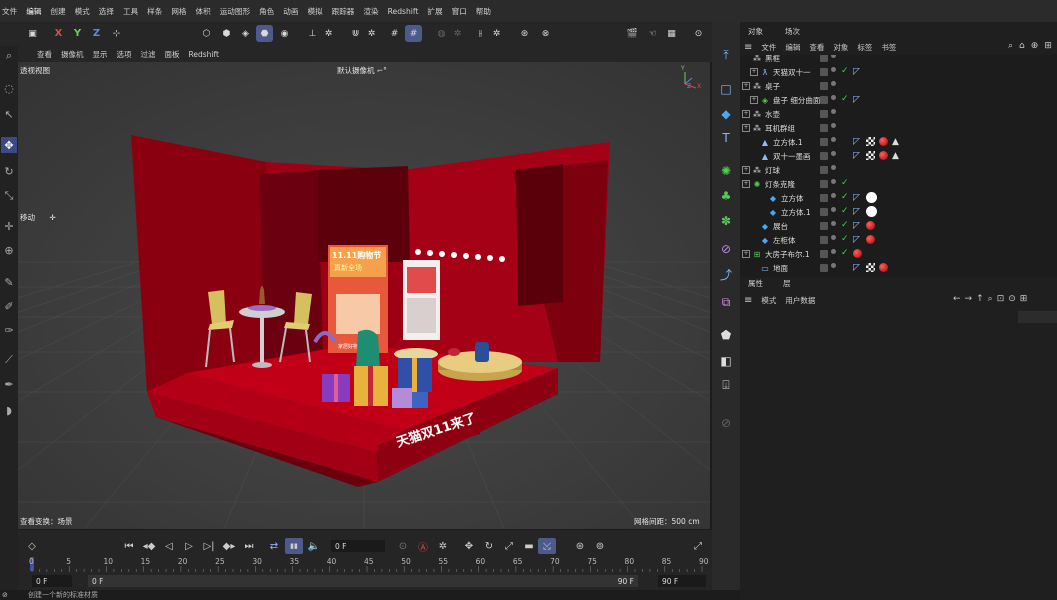 This screenshot has width=1057, height=600. What do you see at coordinates (9, 410) in the screenshot?
I see `magnet-tool-icon: ◗` at bounding box center [9, 410].